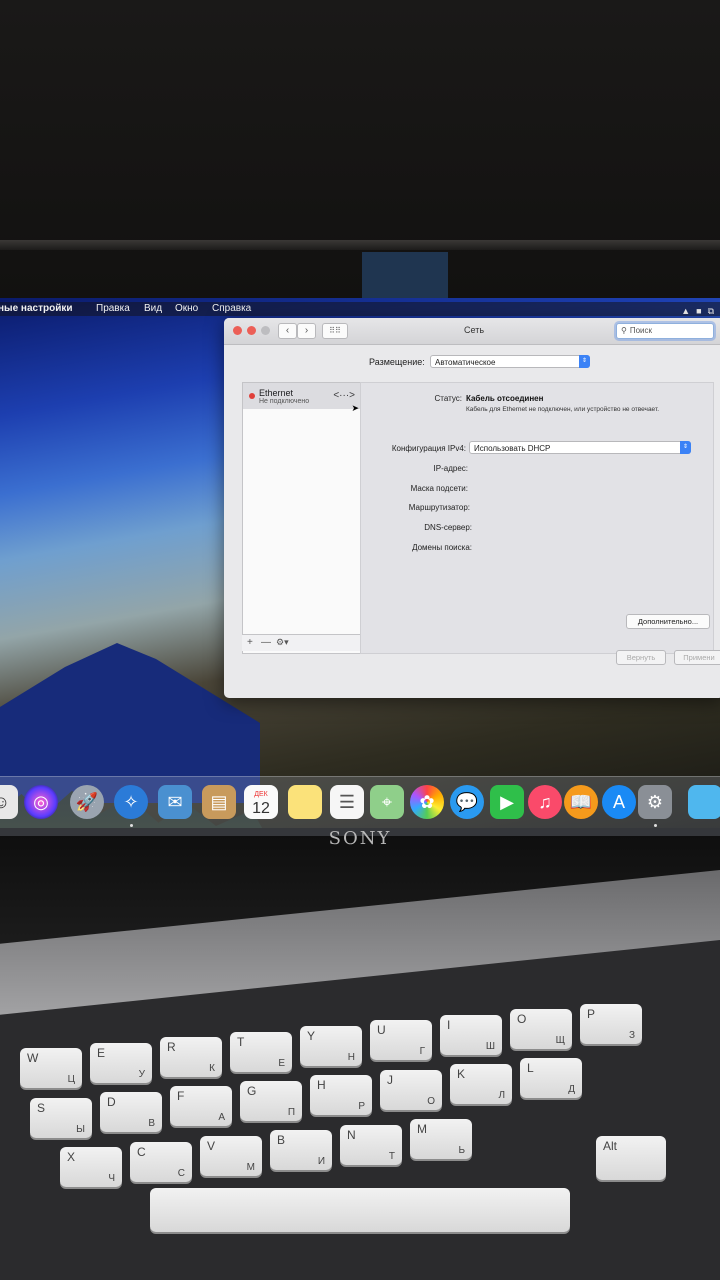 This screenshot has height=1280, width=720. Describe the element at coordinates (131, 1112) in the screenshot. I see `key-d: DВ` at that location.